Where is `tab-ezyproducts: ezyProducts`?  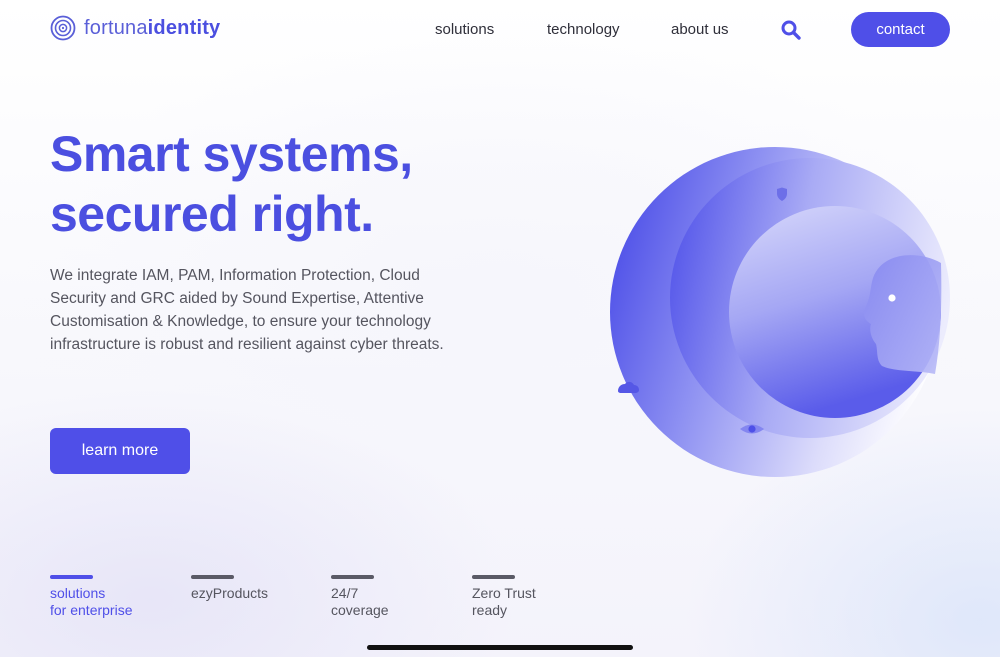 tab-ezyproducts: ezyProducts is located at coordinates (251, 588).